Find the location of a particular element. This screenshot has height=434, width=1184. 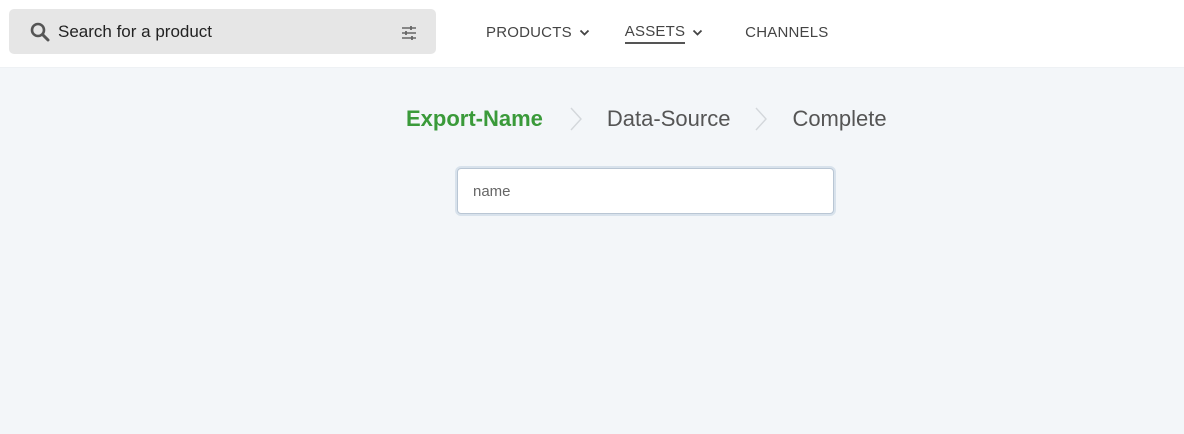

nav-channels: CHANNELS is located at coordinates (786, 33).